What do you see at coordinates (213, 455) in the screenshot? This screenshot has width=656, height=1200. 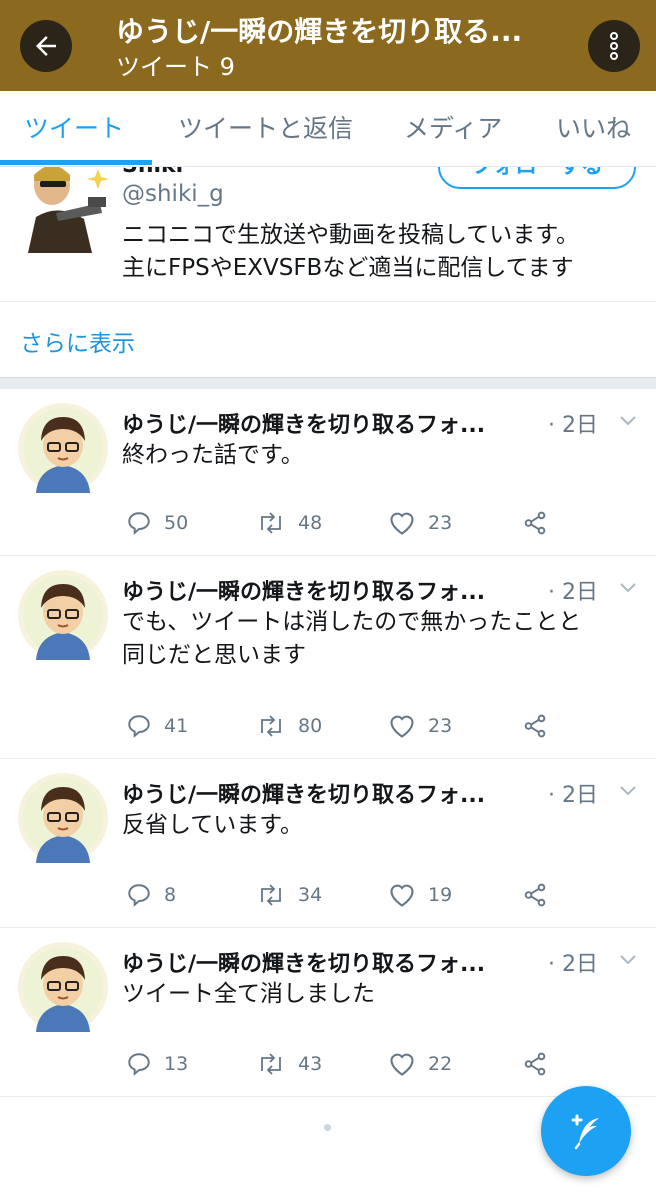 I see `tweet-text-line: 終わった話です。` at bounding box center [213, 455].